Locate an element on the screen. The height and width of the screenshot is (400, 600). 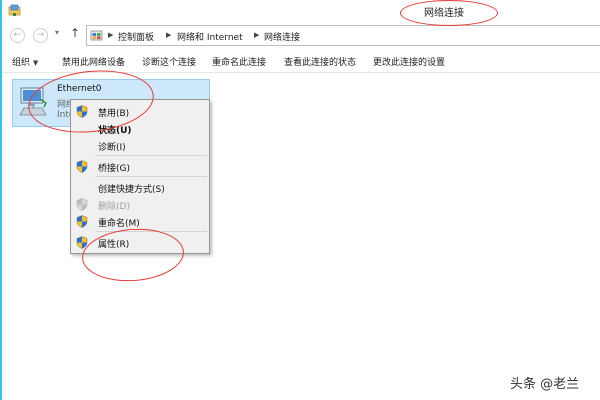
menu-label-create-shortcut: 创建快捷方式(S) is located at coordinates (131, 190).